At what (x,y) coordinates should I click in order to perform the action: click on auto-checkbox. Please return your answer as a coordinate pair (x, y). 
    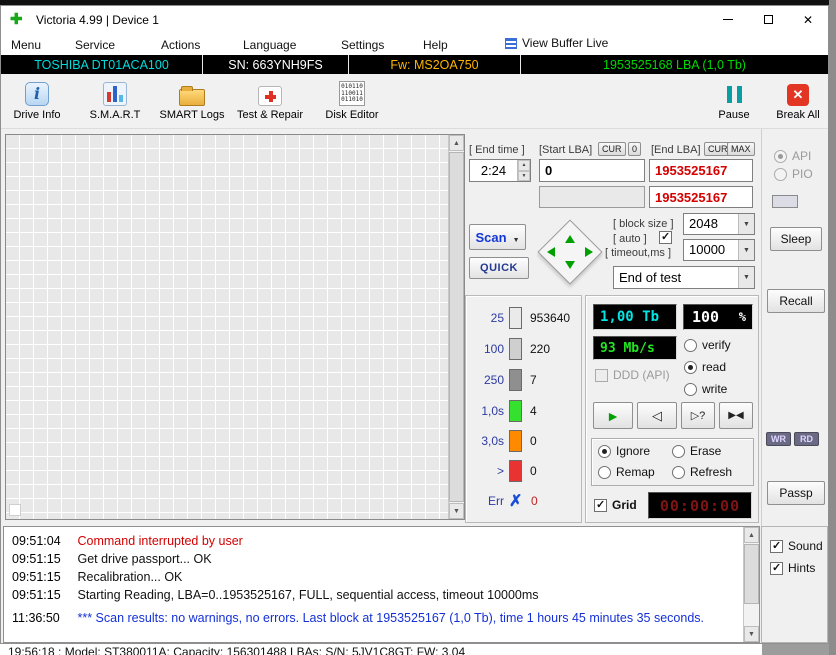
    Looking at the image, I should click on (665, 237).